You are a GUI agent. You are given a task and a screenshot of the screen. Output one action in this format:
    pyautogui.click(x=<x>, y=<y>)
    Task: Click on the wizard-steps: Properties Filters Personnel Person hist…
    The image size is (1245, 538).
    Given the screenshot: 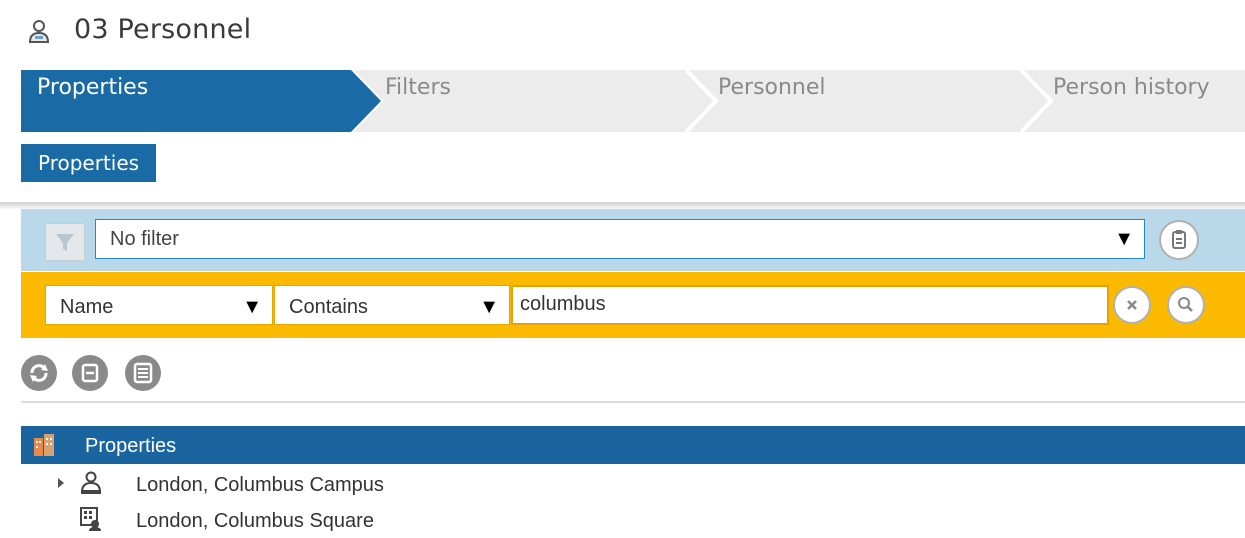 What is the action you would take?
    pyautogui.click(x=633, y=101)
    